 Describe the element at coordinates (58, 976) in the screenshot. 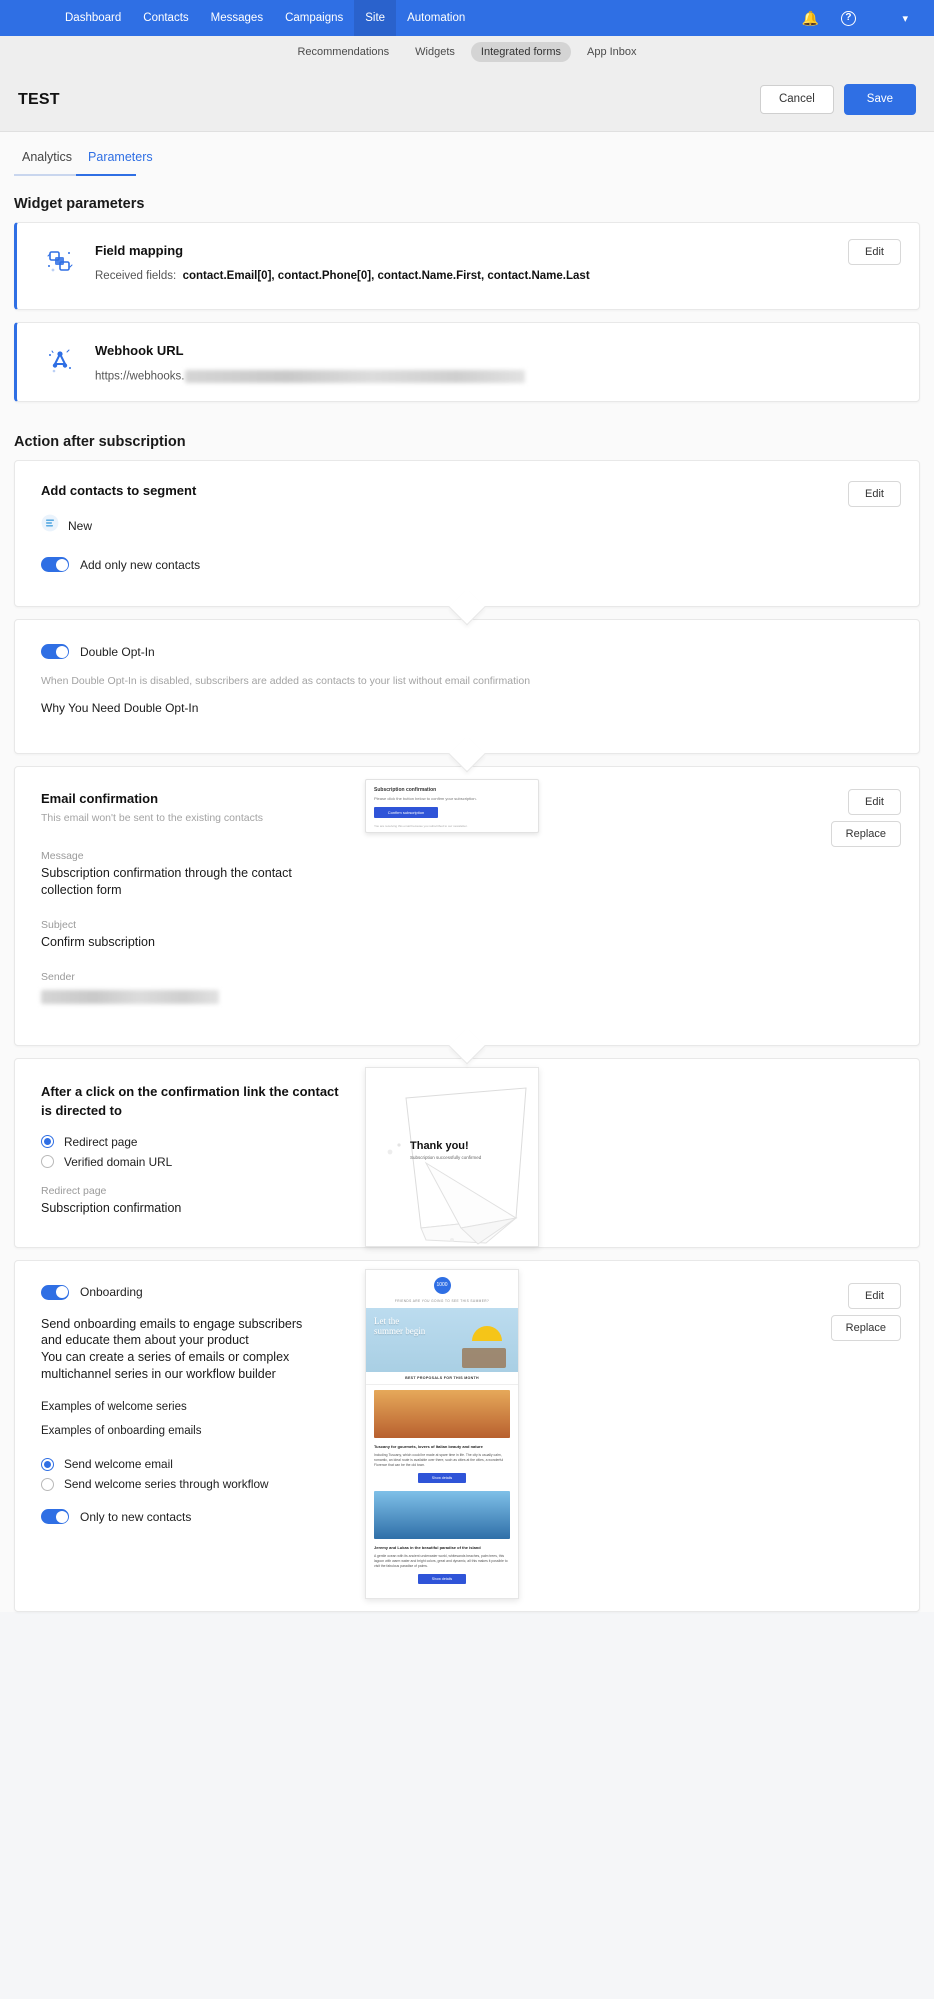

I see `sender-label: Sender` at that location.